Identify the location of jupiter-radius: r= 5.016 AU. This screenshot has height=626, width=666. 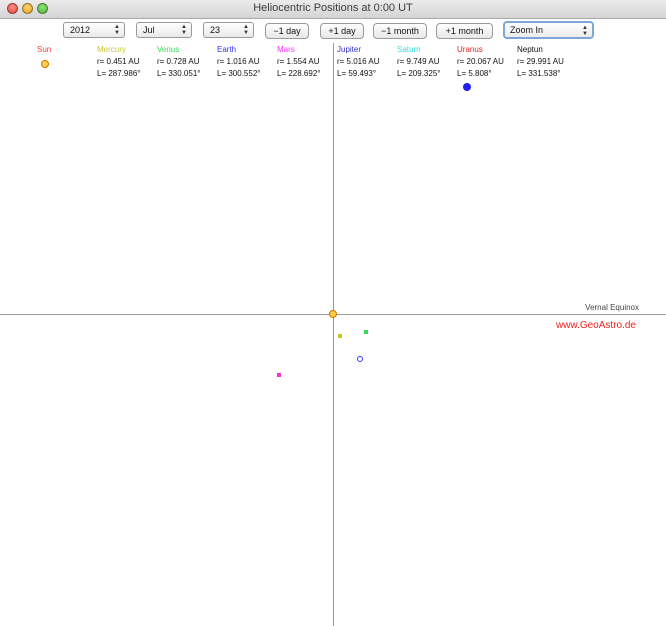
(358, 61).